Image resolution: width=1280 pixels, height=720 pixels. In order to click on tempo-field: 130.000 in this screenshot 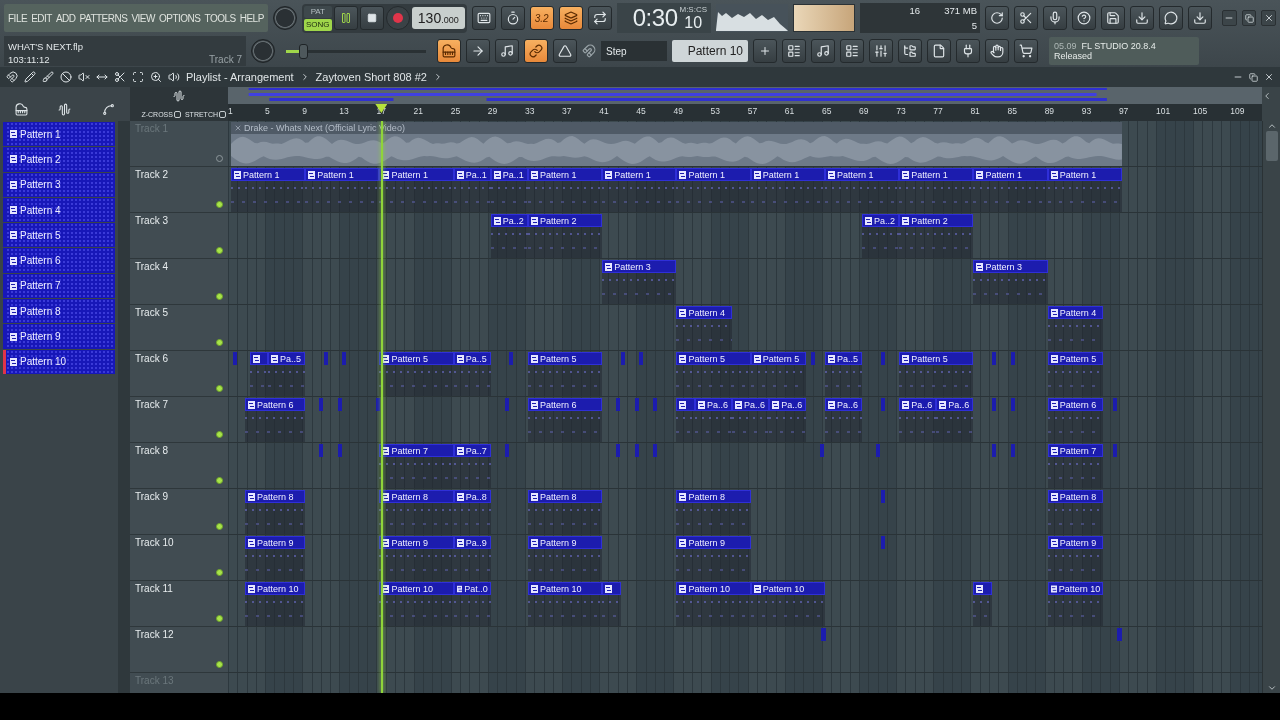, I will do `click(438, 18)`.